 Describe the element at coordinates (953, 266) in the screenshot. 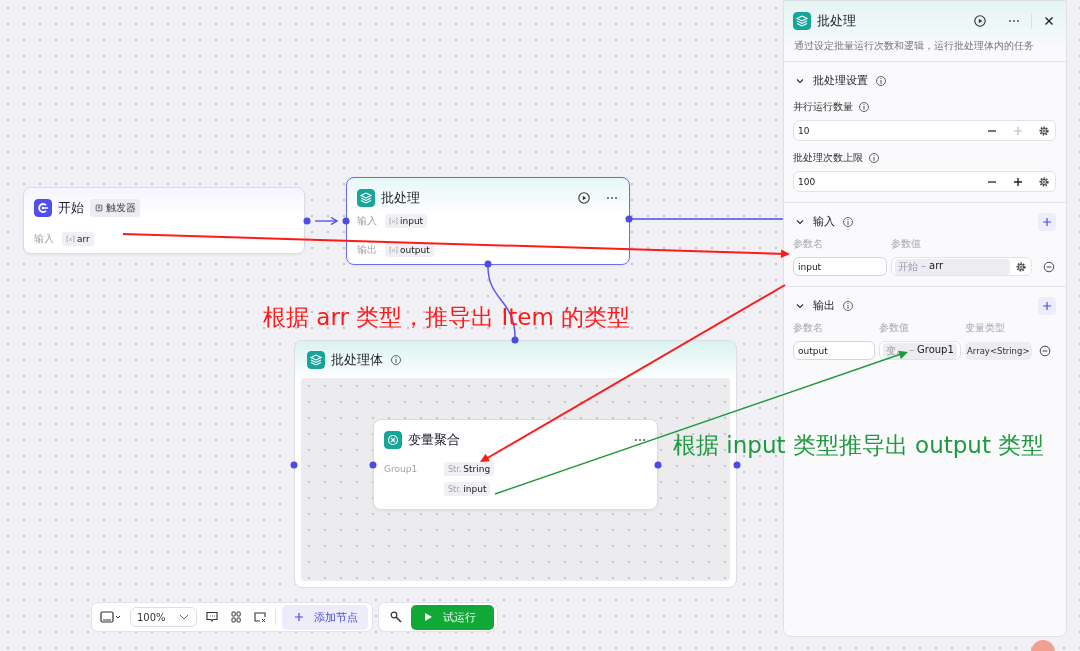

I see `variable-reference: 开始 – arr` at that location.